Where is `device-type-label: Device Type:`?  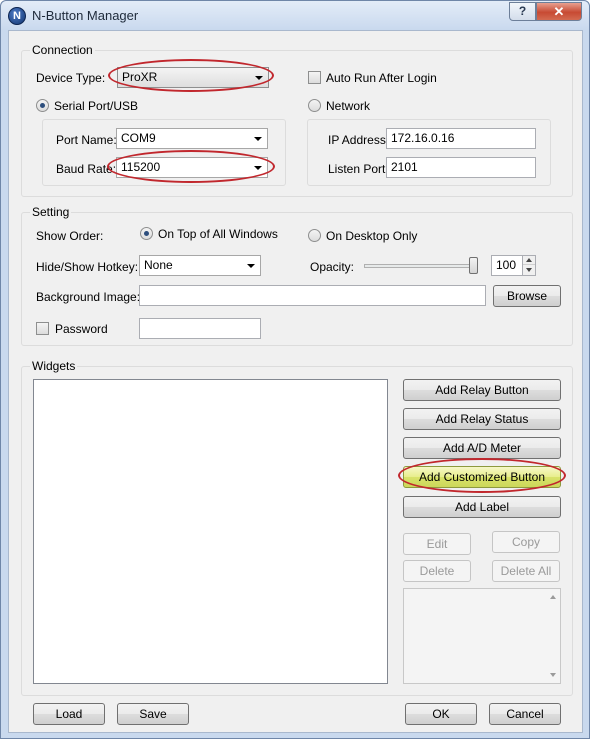 device-type-label: Device Type: is located at coordinates (71, 78).